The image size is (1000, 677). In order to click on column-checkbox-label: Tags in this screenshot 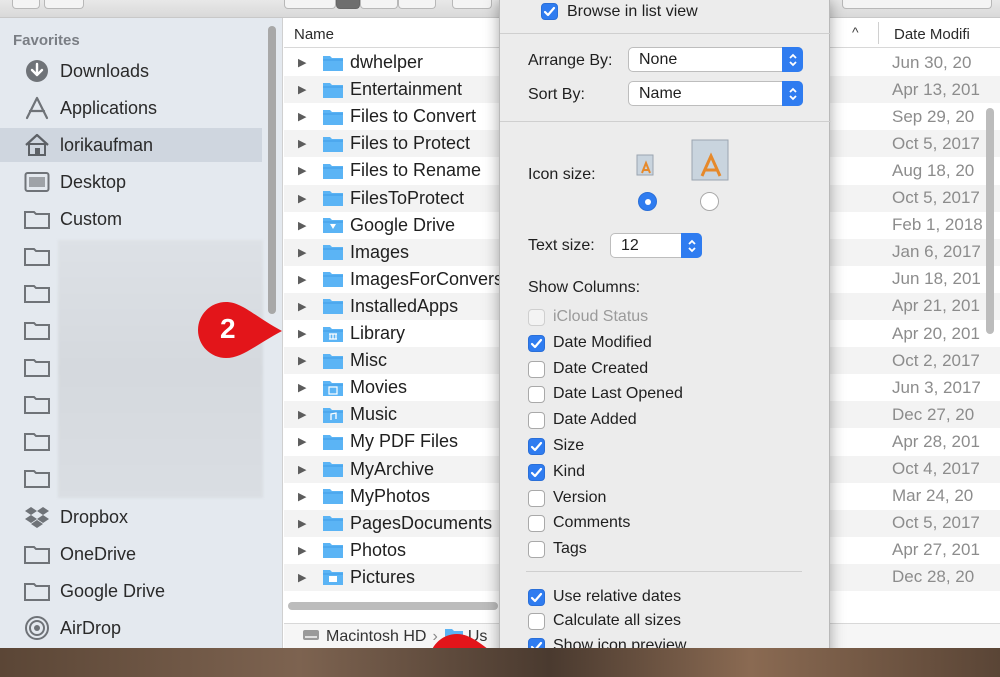, I will do `click(570, 549)`.